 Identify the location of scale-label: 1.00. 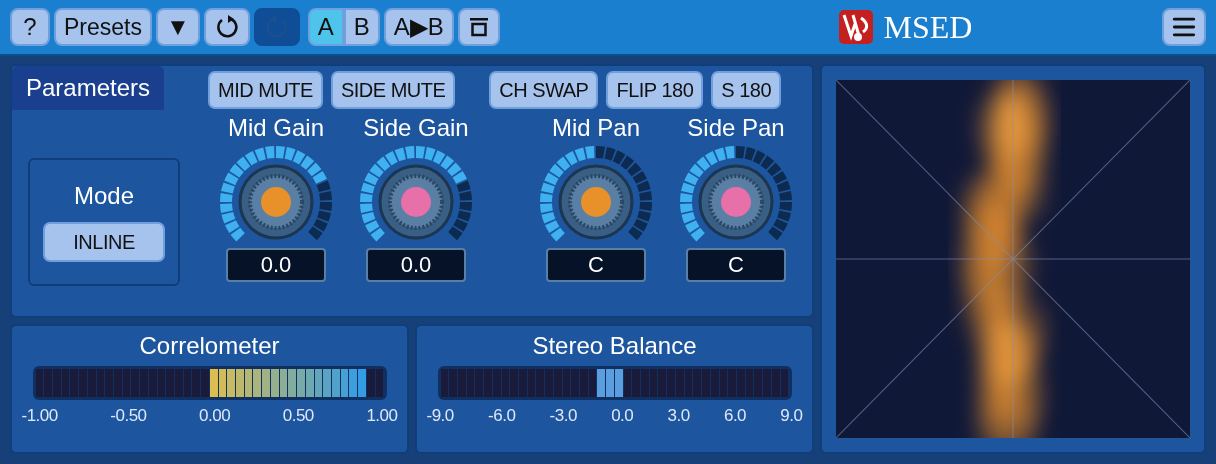
(382, 416).